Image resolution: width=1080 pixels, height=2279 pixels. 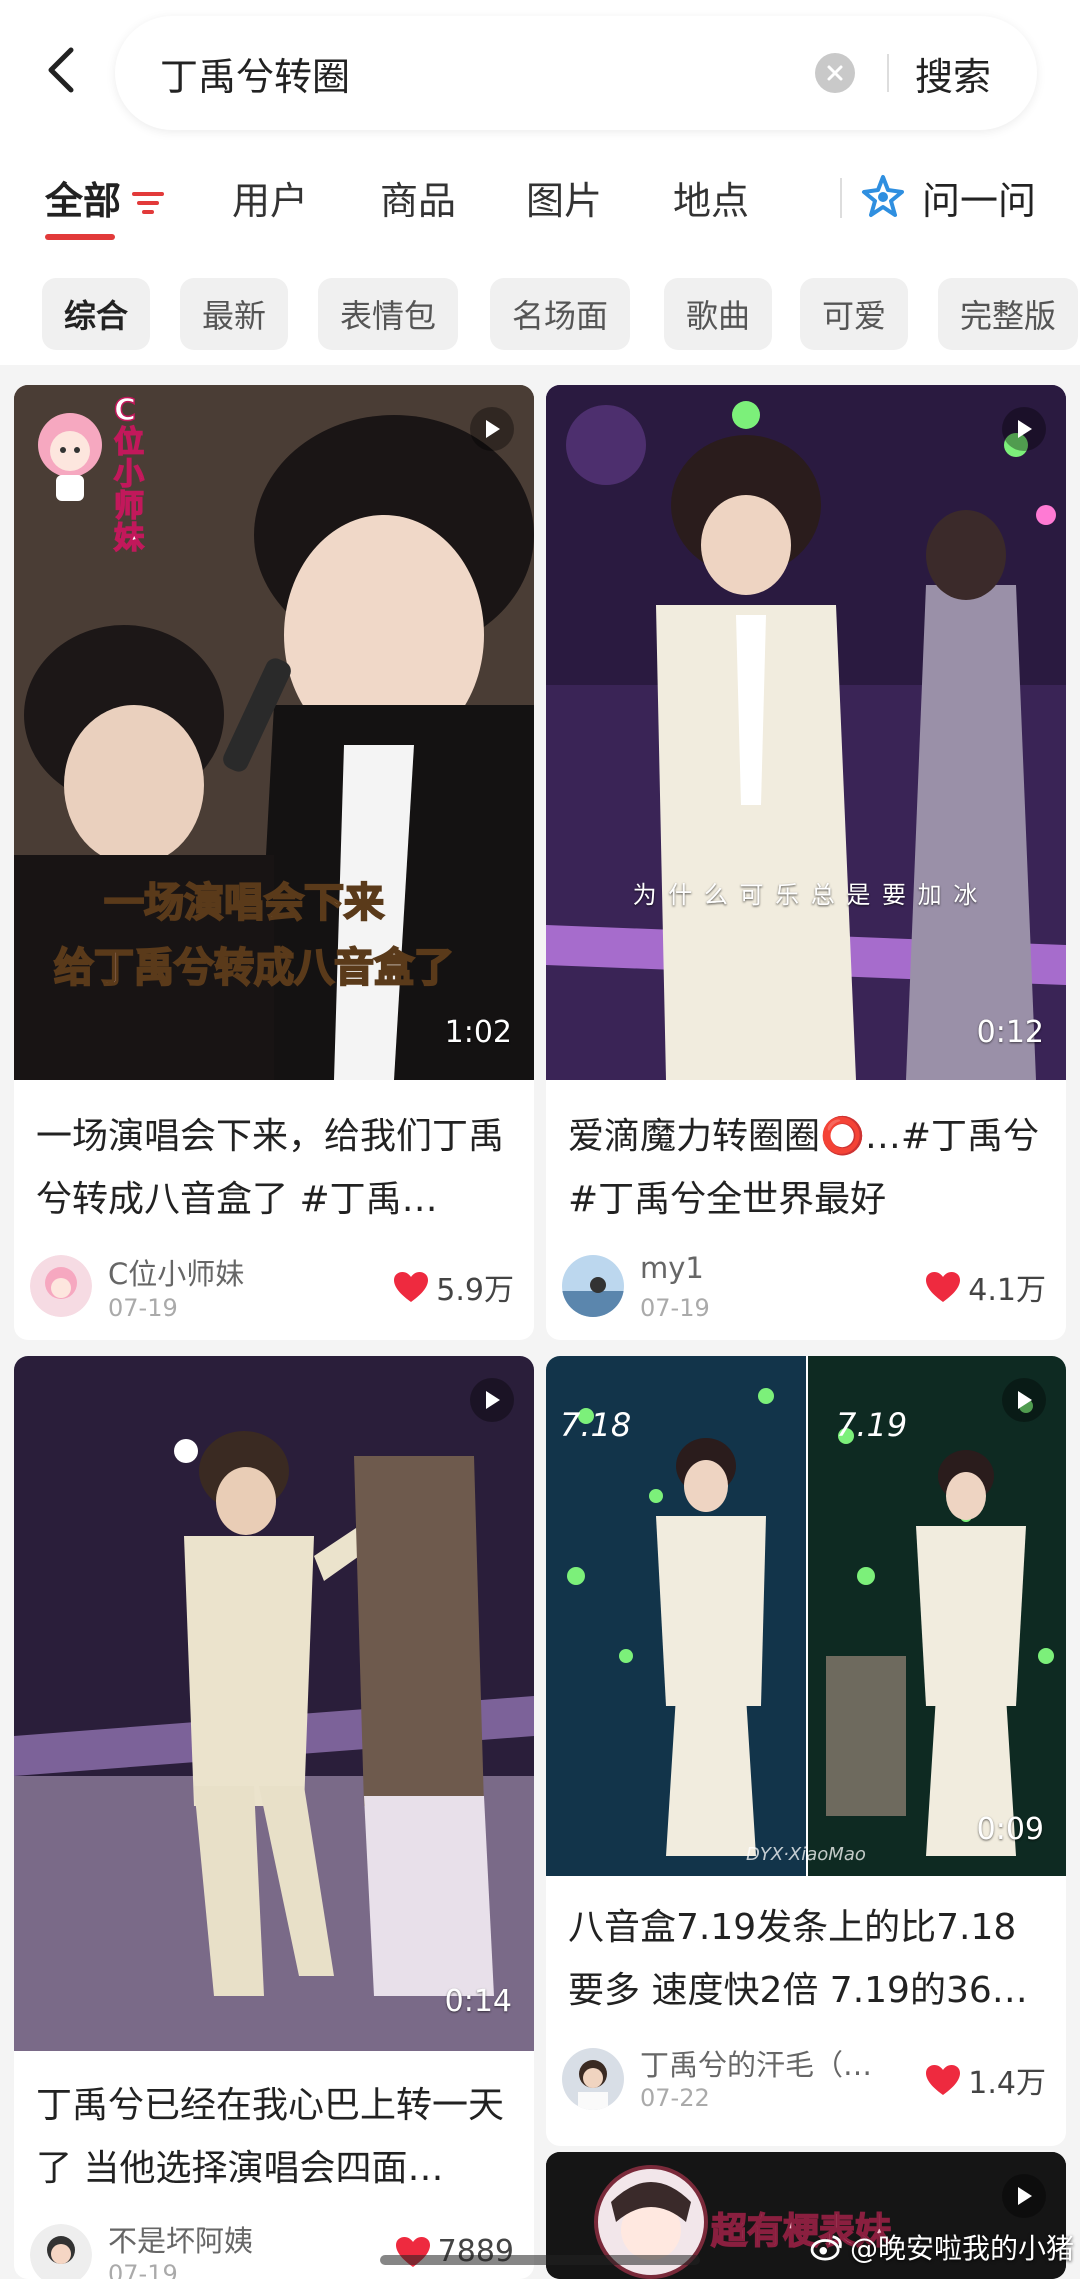 I want to click on video-caption: 为 什 么 可 乐 总 是 要 加 冰, so click(x=806, y=895).